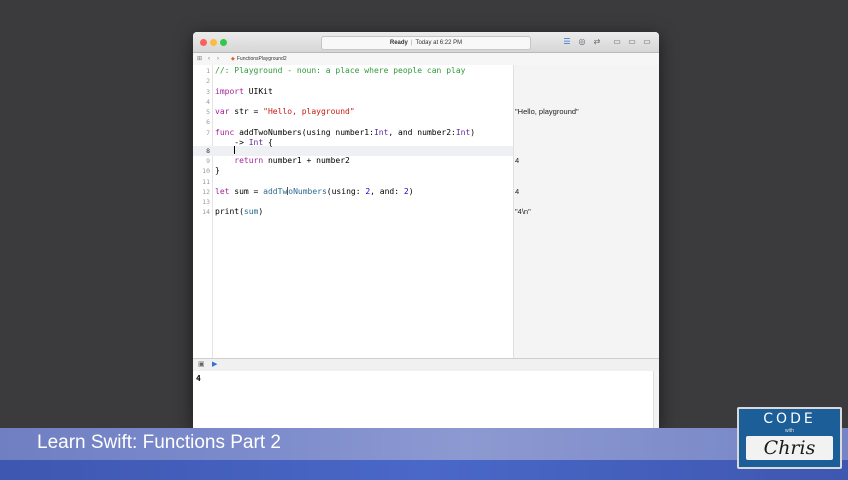 The image size is (848, 480). What do you see at coordinates (203, 42) in the screenshot?
I see `close-window-button` at bounding box center [203, 42].